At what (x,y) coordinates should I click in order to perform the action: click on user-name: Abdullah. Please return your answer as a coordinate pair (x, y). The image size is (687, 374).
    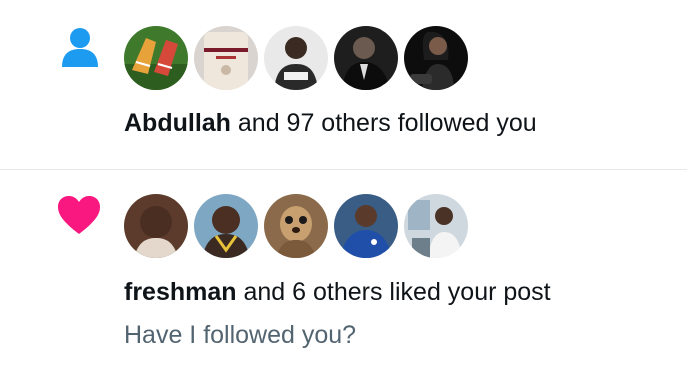
    Looking at the image, I should click on (177, 123).